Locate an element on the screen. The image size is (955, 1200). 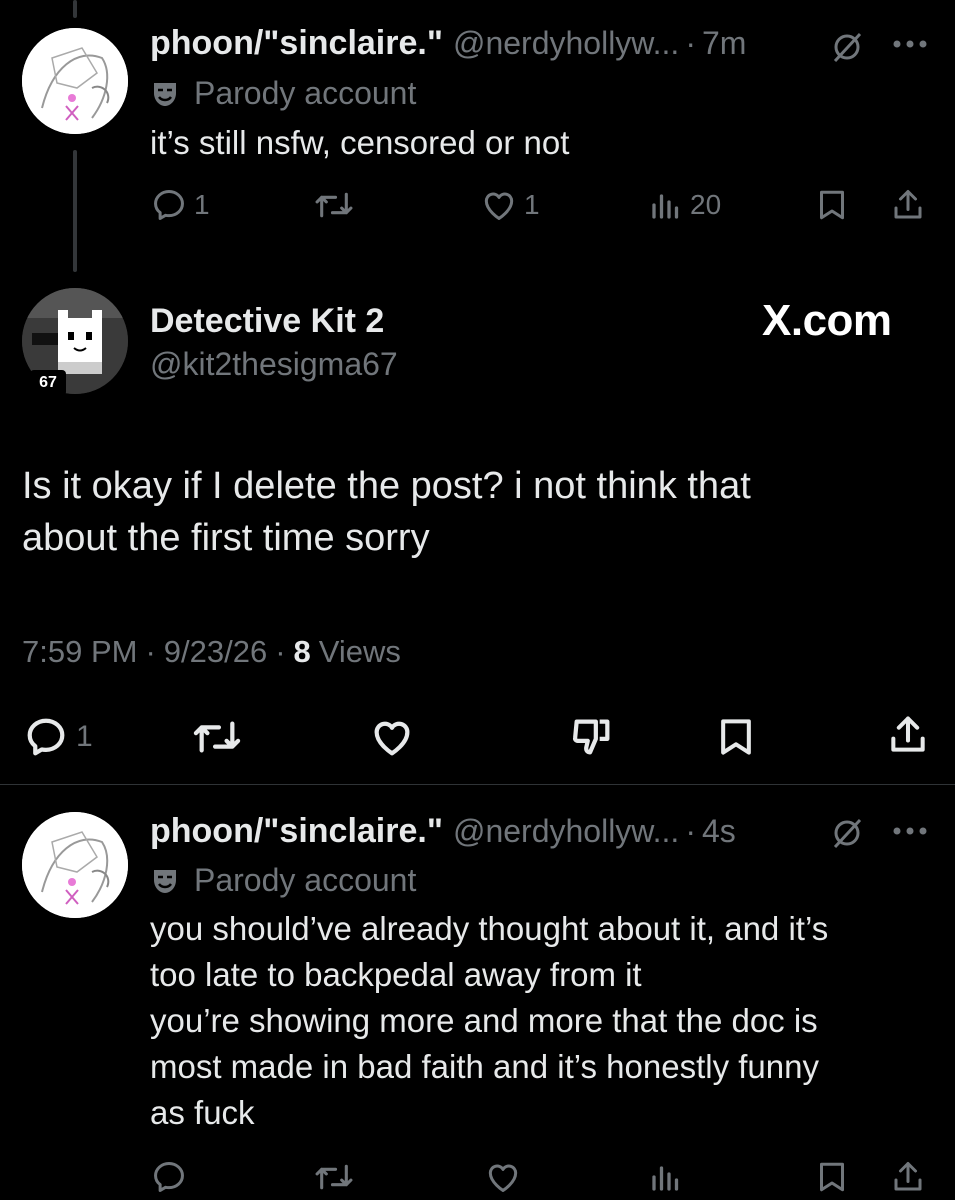
post-metadata: 7:59 PM · 9/23/26 · 8 Views is located at coordinates (211, 652).